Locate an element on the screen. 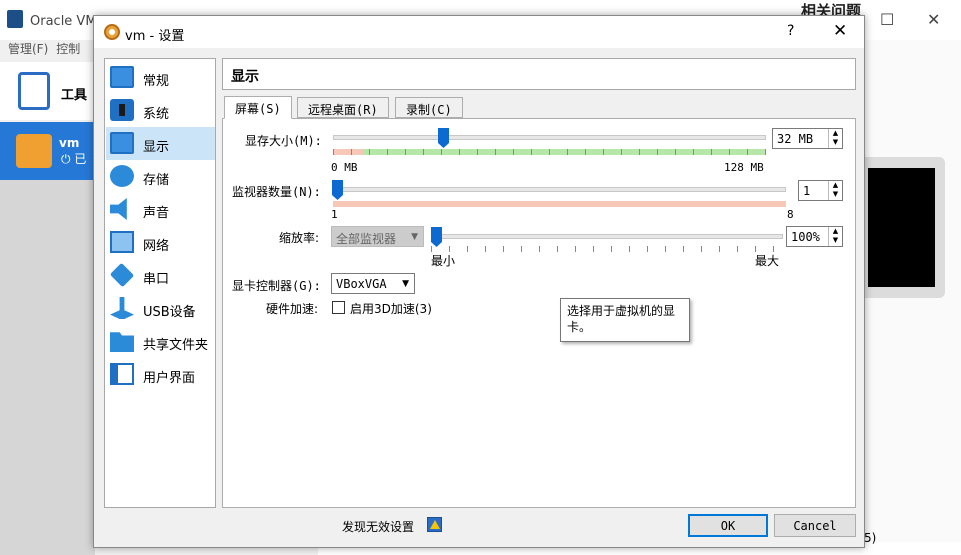  monitor-icon is located at coordinates (122, 77).